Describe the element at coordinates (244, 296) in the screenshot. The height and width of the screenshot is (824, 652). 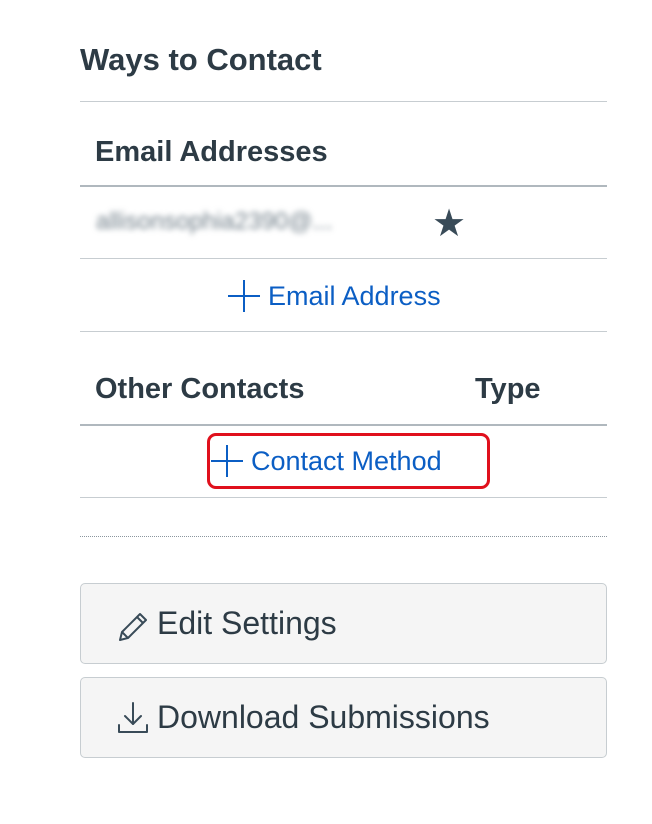
I see `plus-icon` at that location.